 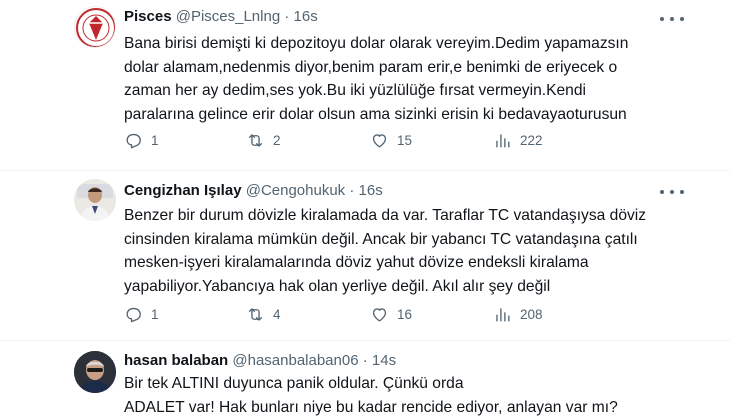 What do you see at coordinates (391, 314) in the screenshot?
I see `like-button: 16` at bounding box center [391, 314].